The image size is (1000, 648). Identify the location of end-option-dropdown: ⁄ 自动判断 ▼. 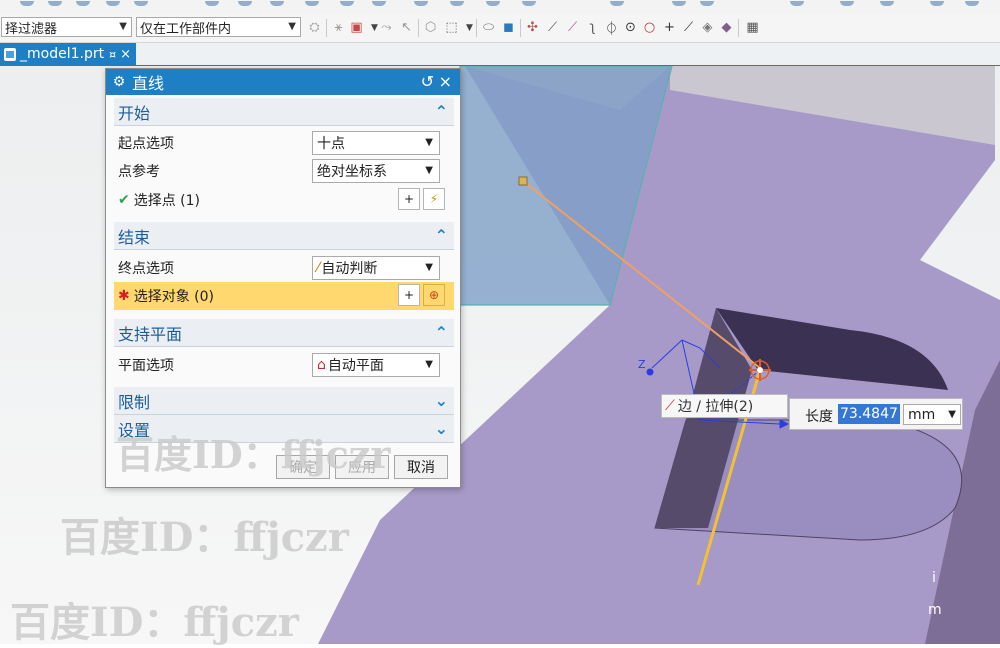
(376, 268).